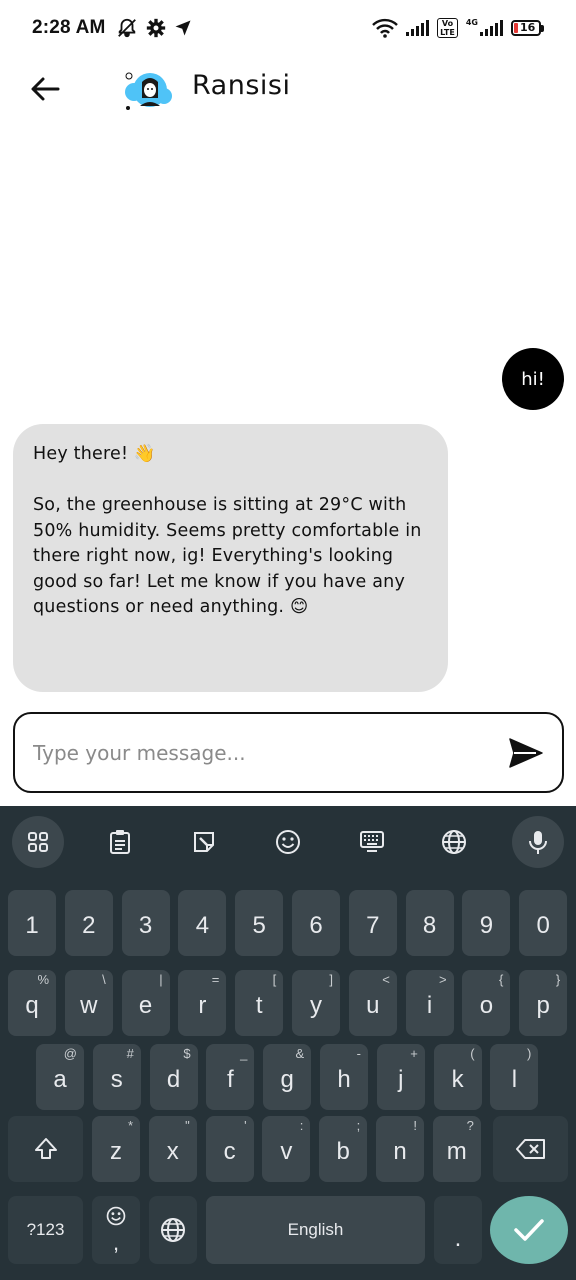 This screenshot has width=576, height=1280. Describe the element at coordinates (558, 979) in the screenshot. I see `key-p-alt-label: }` at that location.